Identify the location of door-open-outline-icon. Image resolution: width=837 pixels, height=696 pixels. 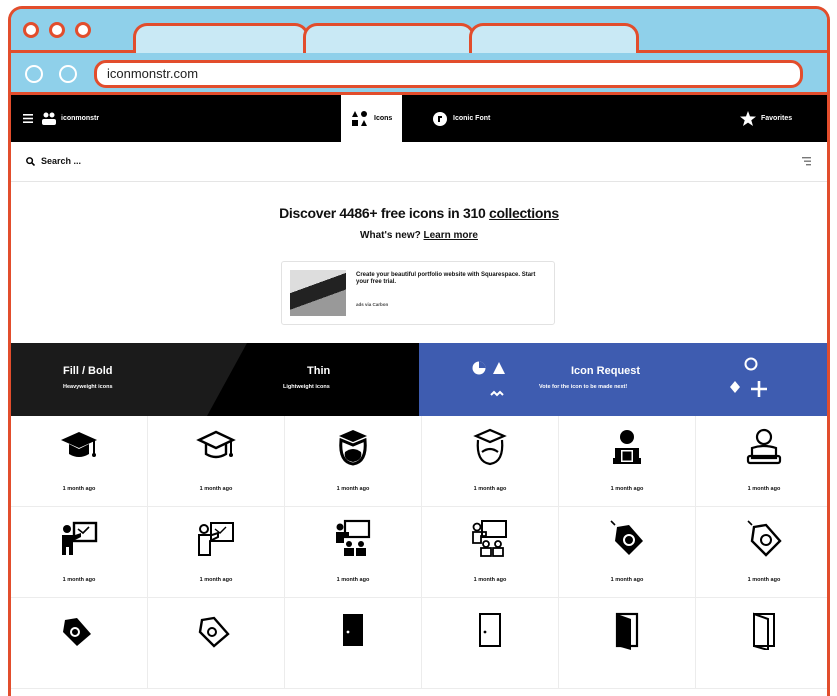
(764, 631).